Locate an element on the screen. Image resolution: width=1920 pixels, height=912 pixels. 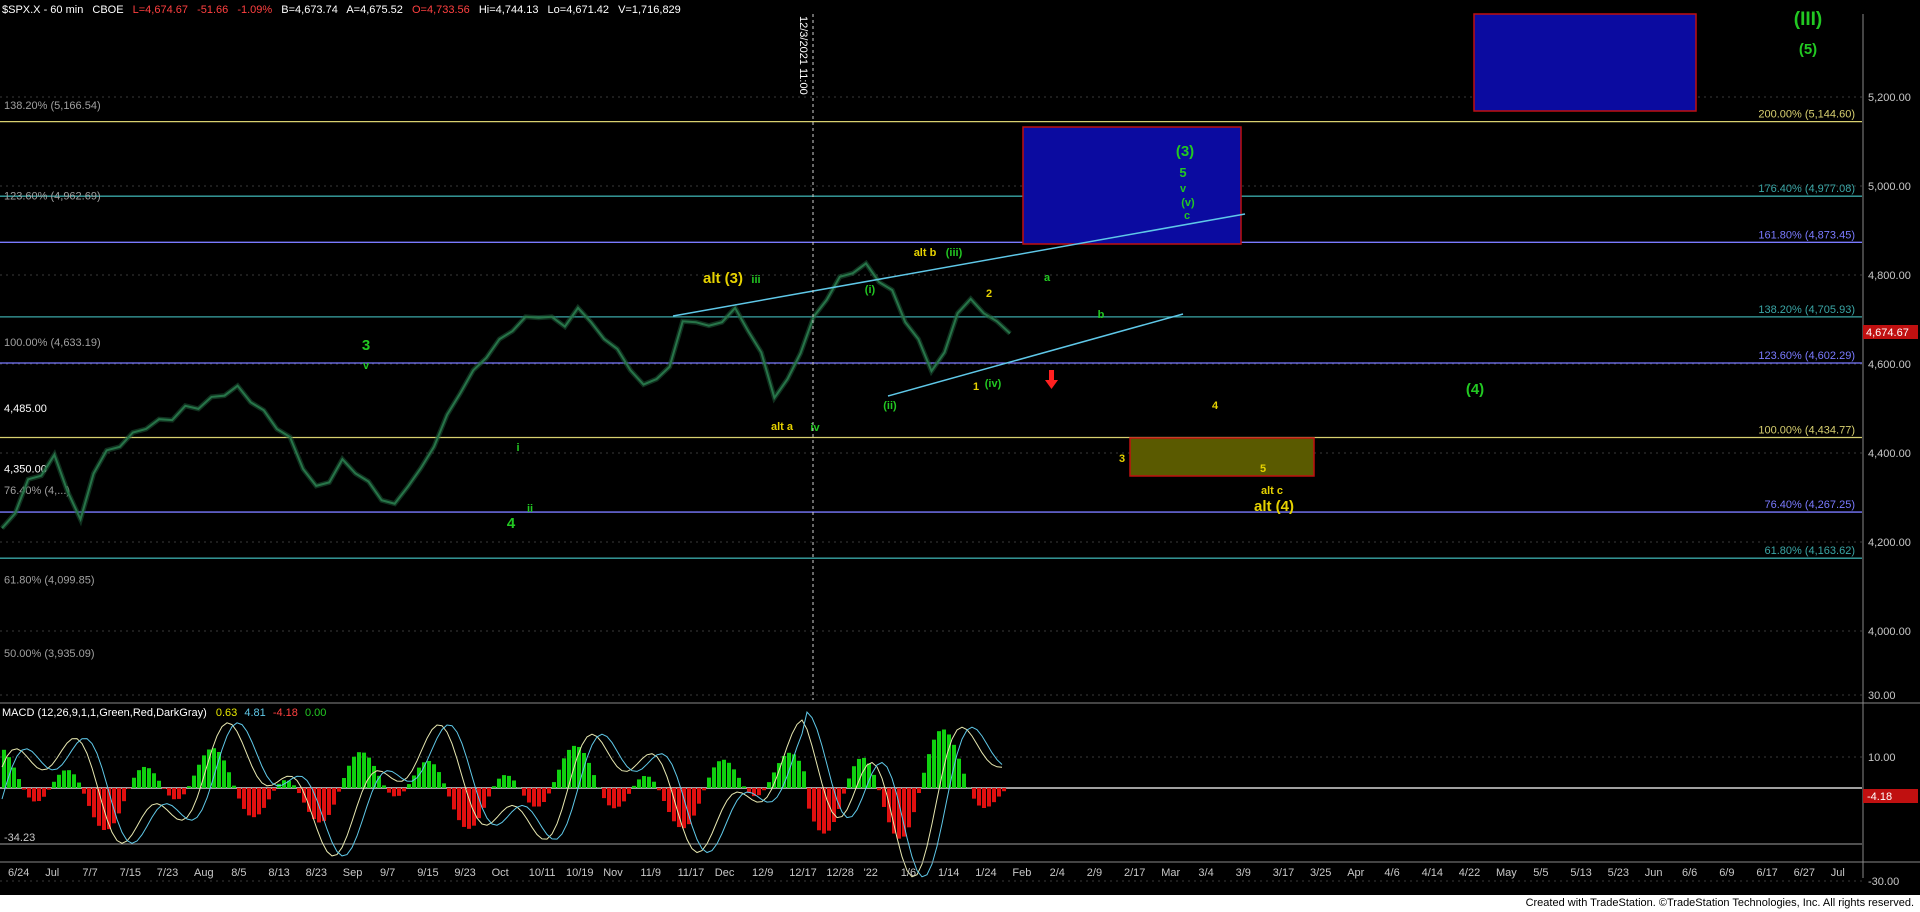
wave-label-green: i is located at coordinates (517, 448).